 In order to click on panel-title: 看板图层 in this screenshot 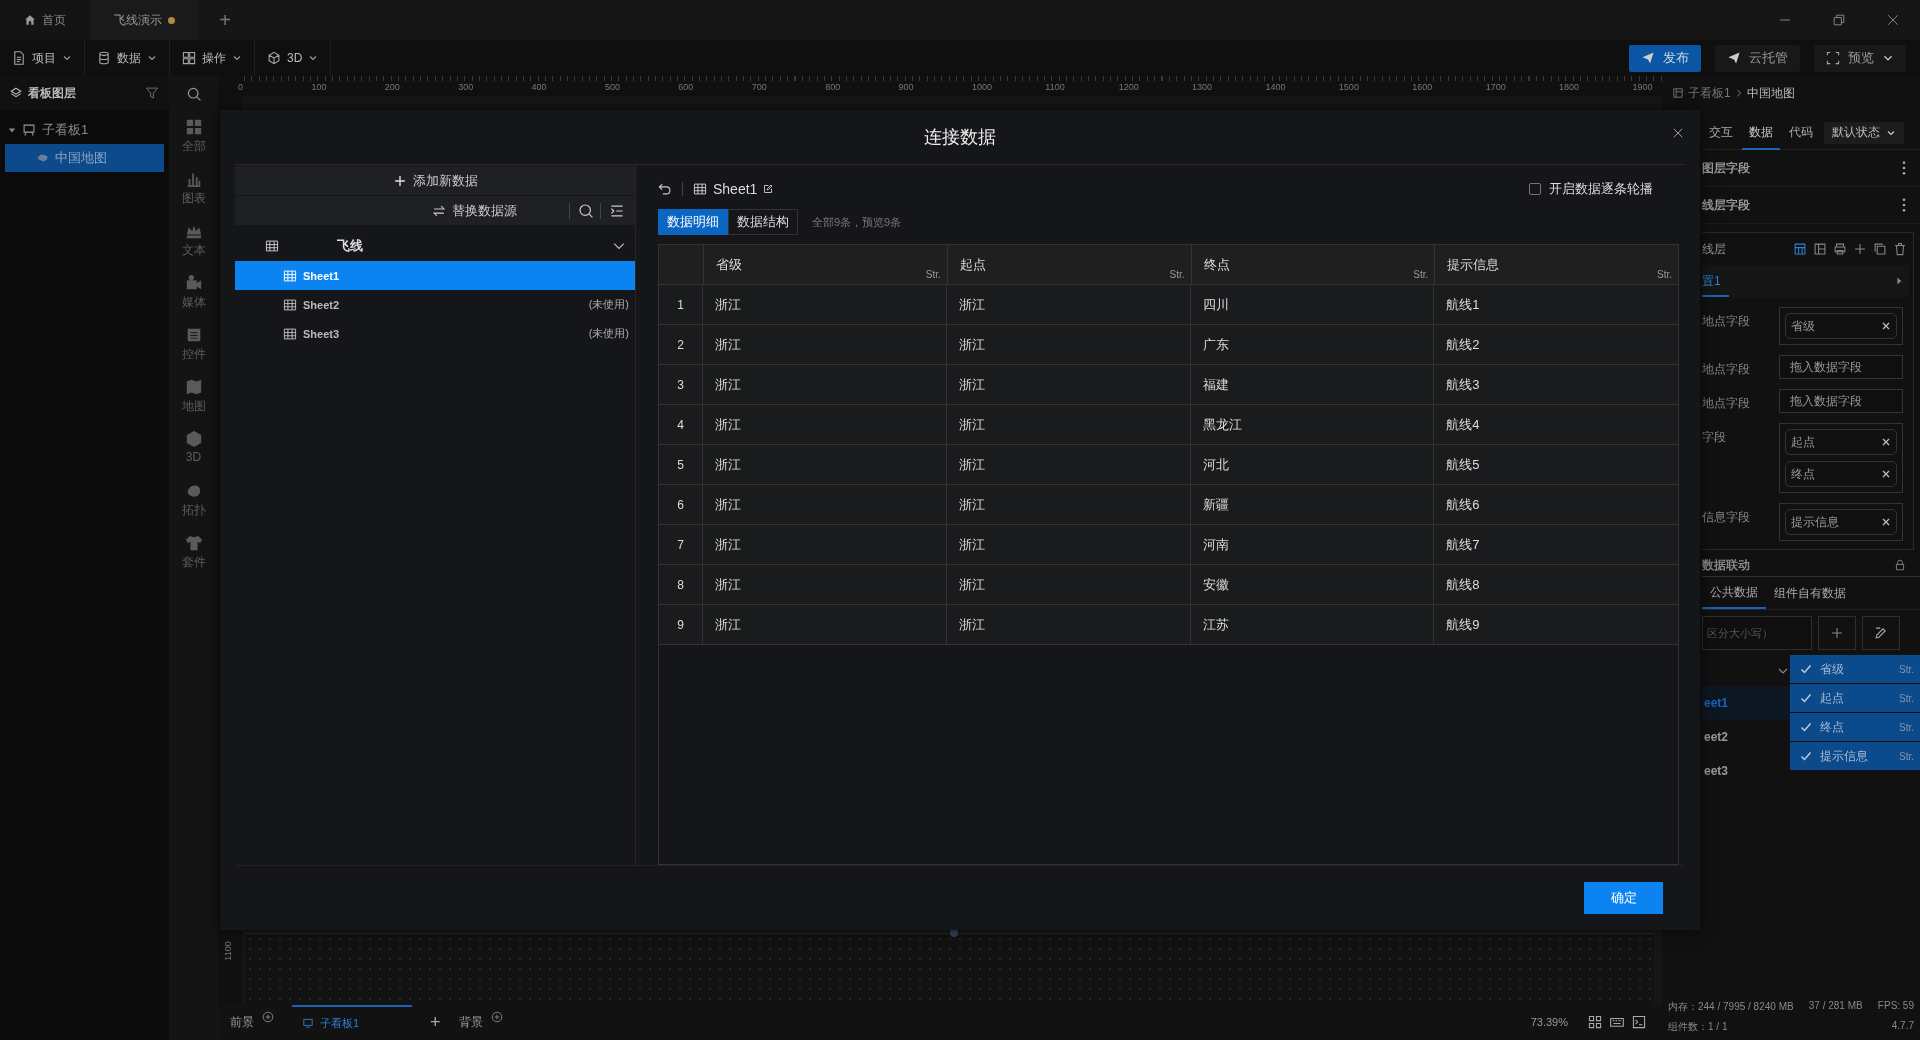, I will do `click(52, 93)`.